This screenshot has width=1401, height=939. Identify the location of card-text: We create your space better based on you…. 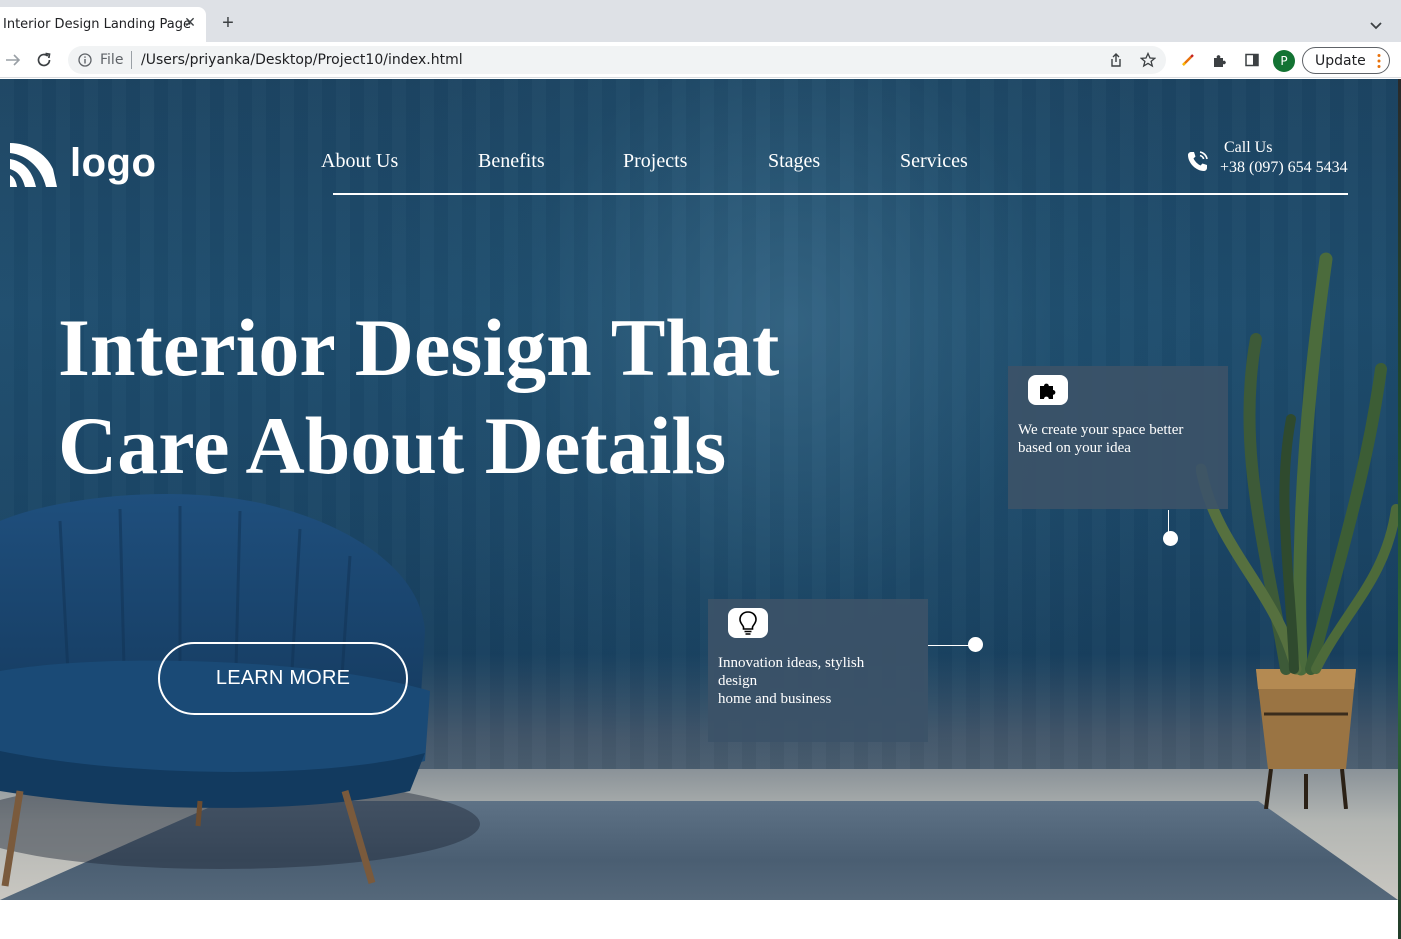
(1100, 439).